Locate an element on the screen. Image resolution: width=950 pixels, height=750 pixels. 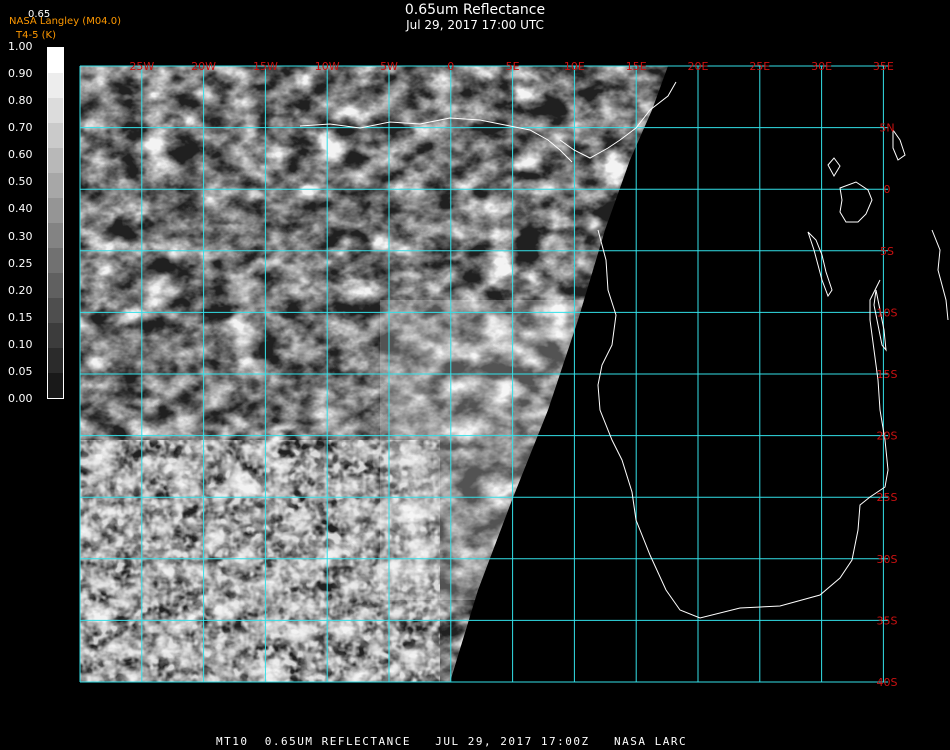
longitude-label: 5E is located at coordinates (513, 66).